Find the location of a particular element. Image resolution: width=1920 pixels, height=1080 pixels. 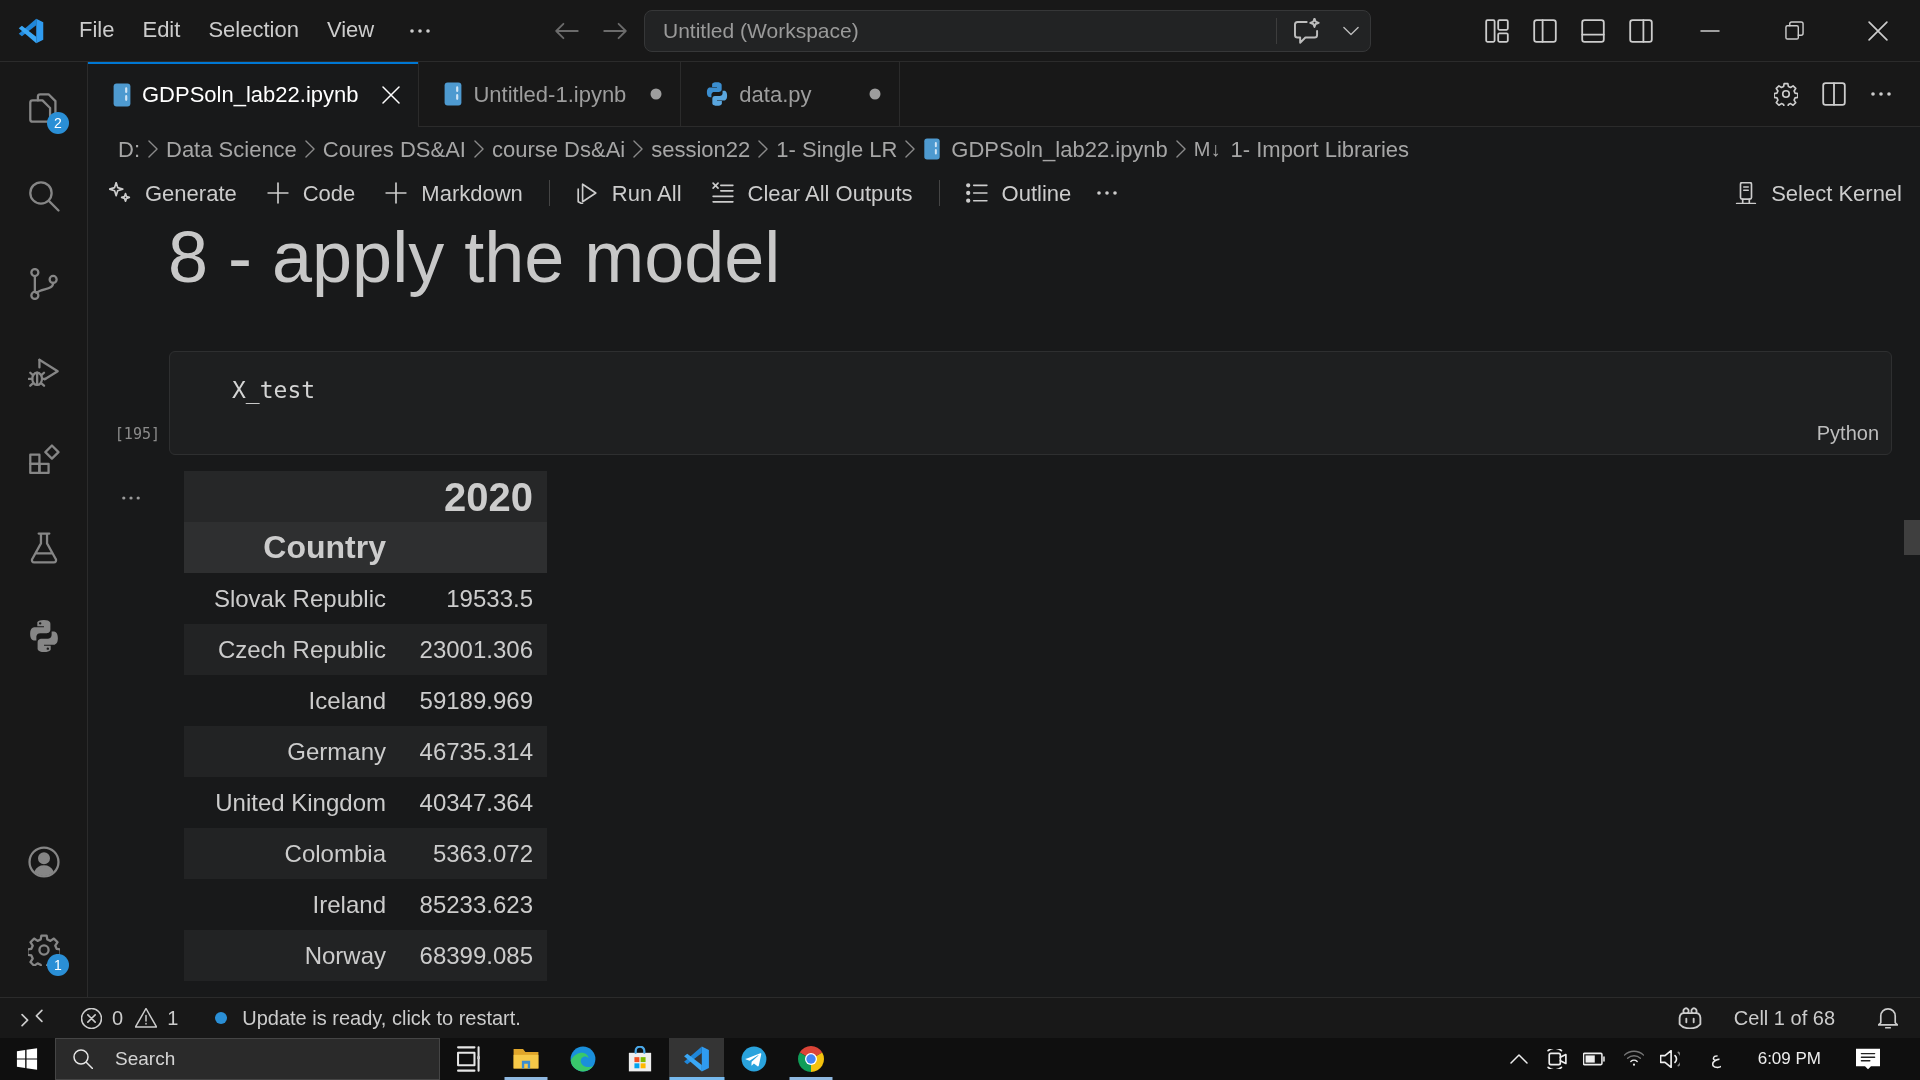

tab: GDPSoln_lab22.ipynb is located at coordinates (254, 94).